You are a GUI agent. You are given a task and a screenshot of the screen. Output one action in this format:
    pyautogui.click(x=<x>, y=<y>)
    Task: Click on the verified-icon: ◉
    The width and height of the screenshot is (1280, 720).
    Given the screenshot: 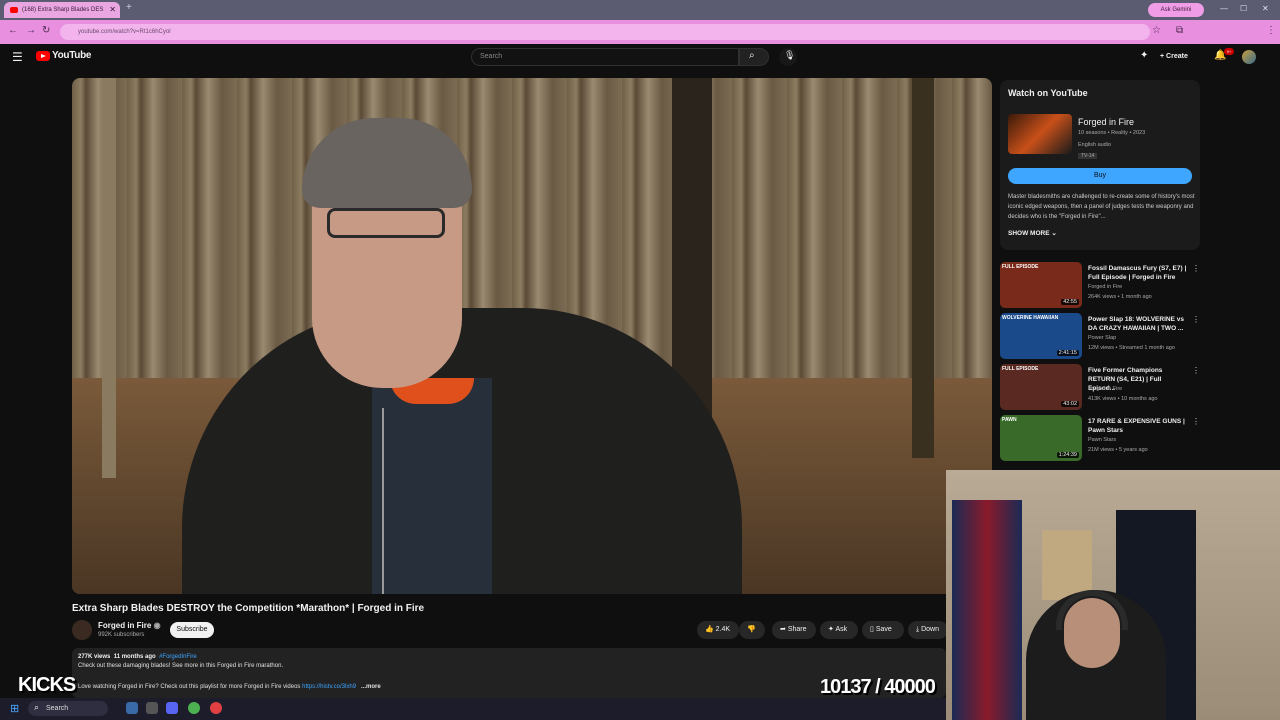 What is the action you would take?
    pyautogui.click(x=157, y=625)
    